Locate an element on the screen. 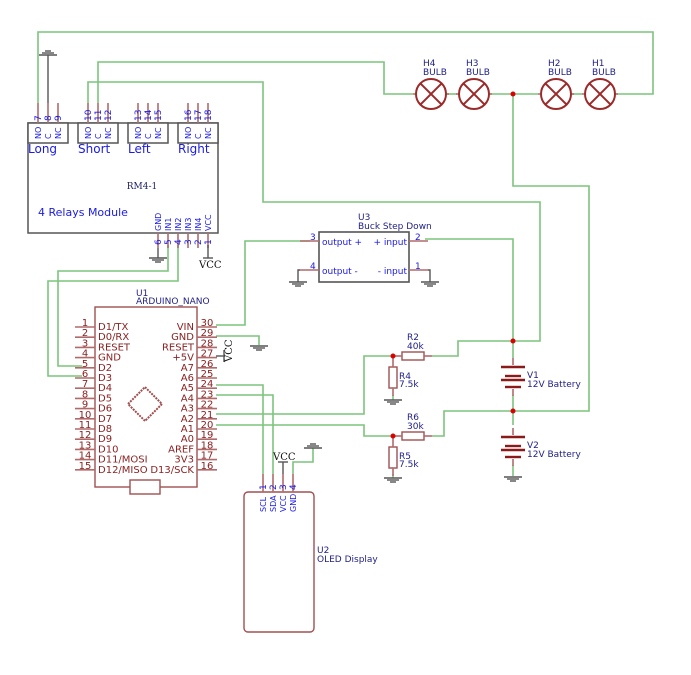 This screenshot has height=675, width=691. buck-output-plus: output + is located at coordinates (342, 243).